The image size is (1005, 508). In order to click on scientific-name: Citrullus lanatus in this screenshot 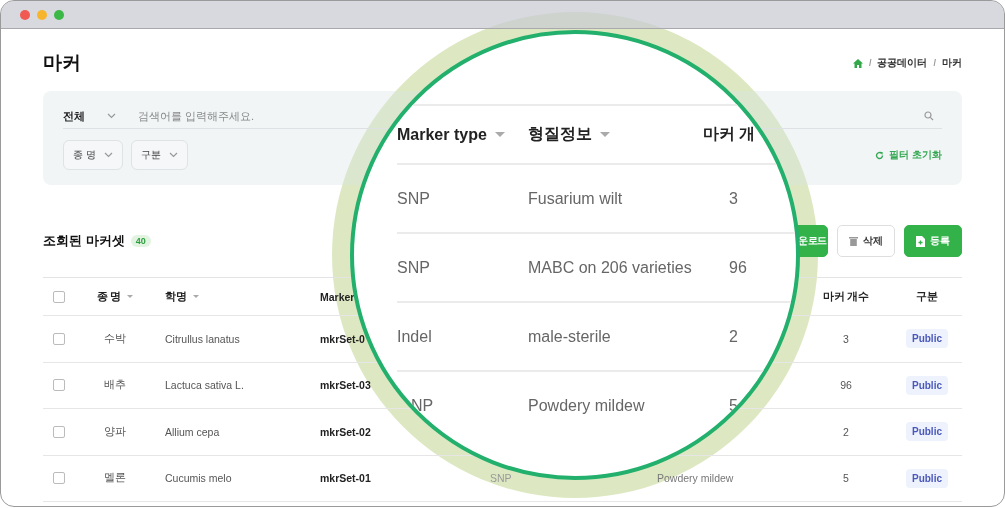, I will do `click(202, 338)`.